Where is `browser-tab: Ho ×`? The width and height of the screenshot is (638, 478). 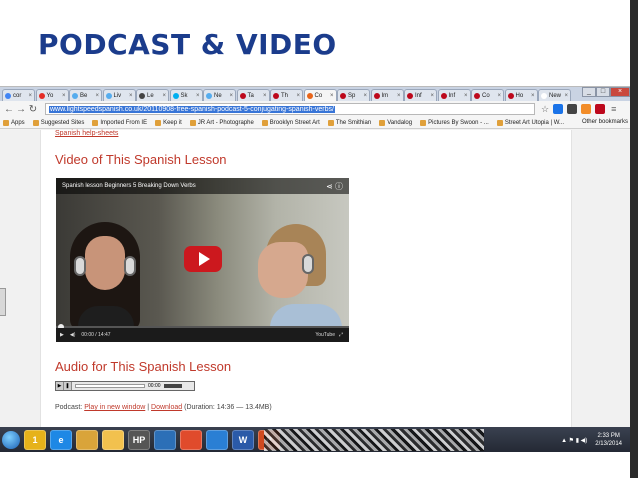
browser-tab: Ho × is located at coordinates (521, 95).